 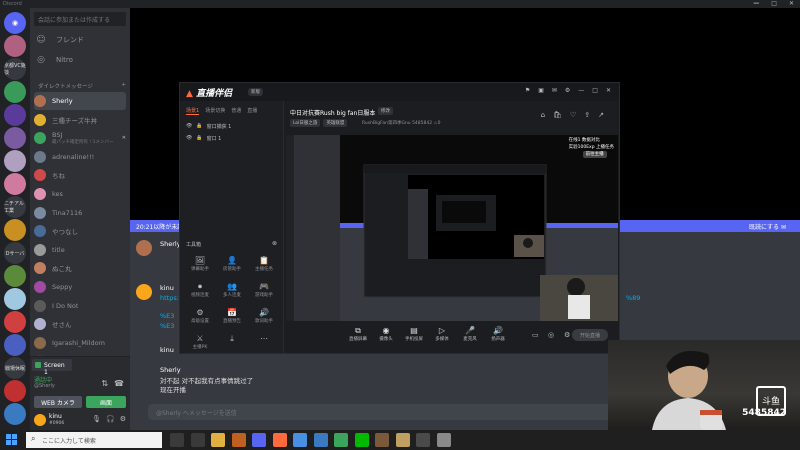 I want to click on gear-icon: ⚙, so click(x=123, y=419).